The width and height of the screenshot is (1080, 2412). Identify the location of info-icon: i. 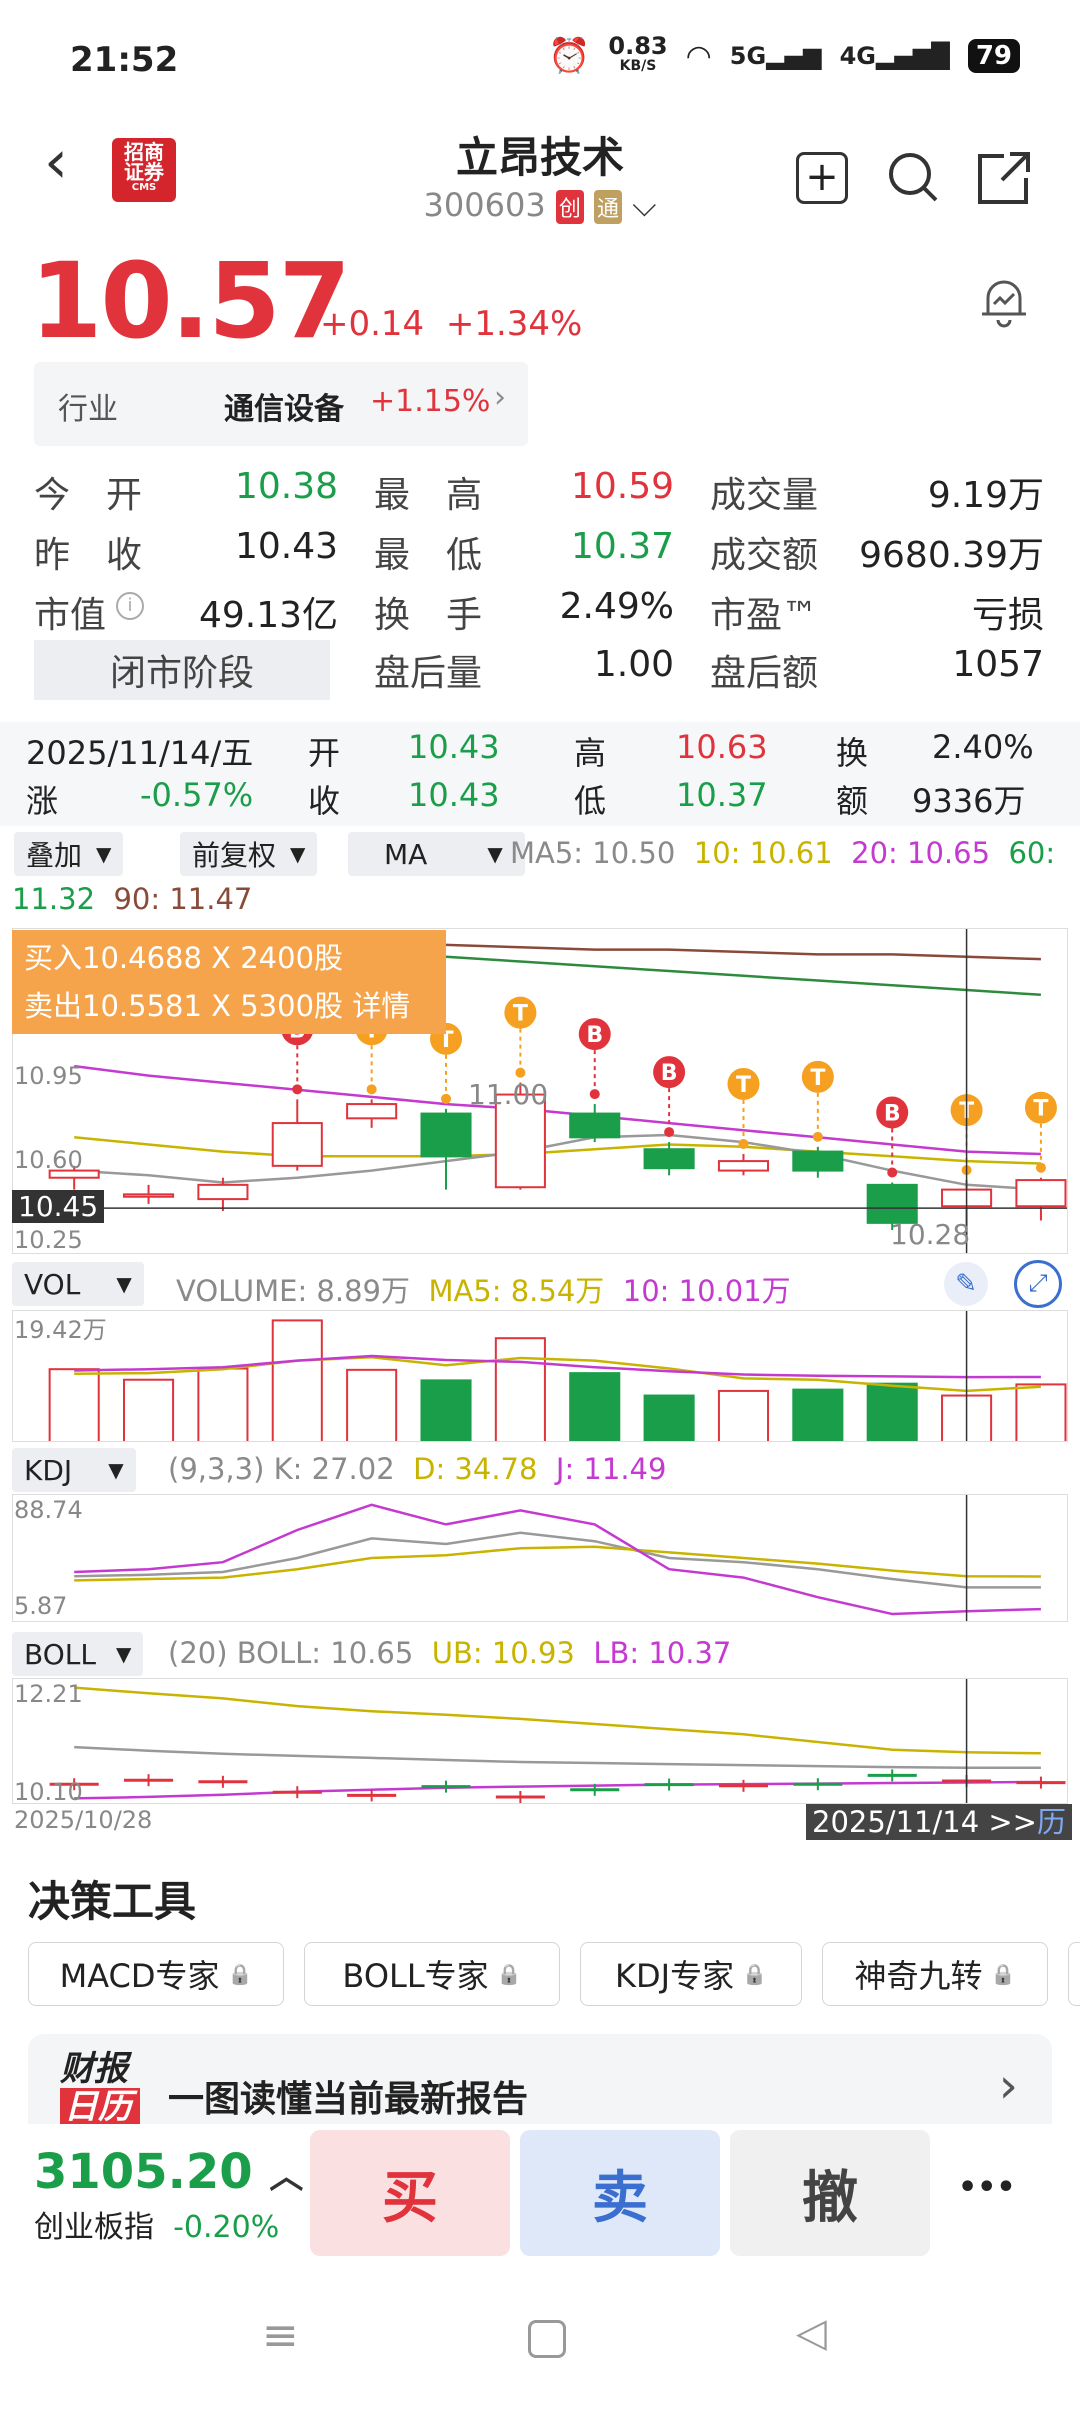
(130, 606).